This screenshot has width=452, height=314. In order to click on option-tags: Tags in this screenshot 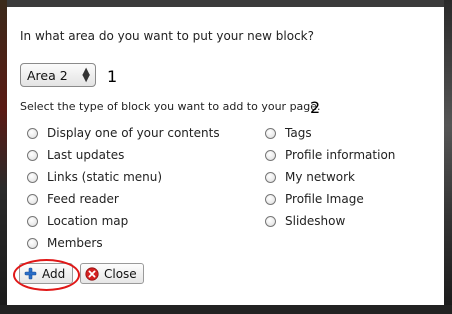, I will do `click(288, 133)`.